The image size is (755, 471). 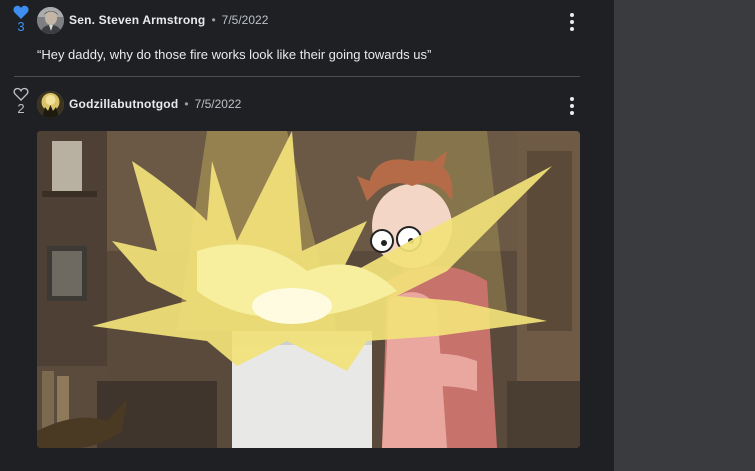 What do you see at coordinates (123, 104) in the screenshot?
I see `username: Godzillabutnotgod` at bounding box center [123, 104].